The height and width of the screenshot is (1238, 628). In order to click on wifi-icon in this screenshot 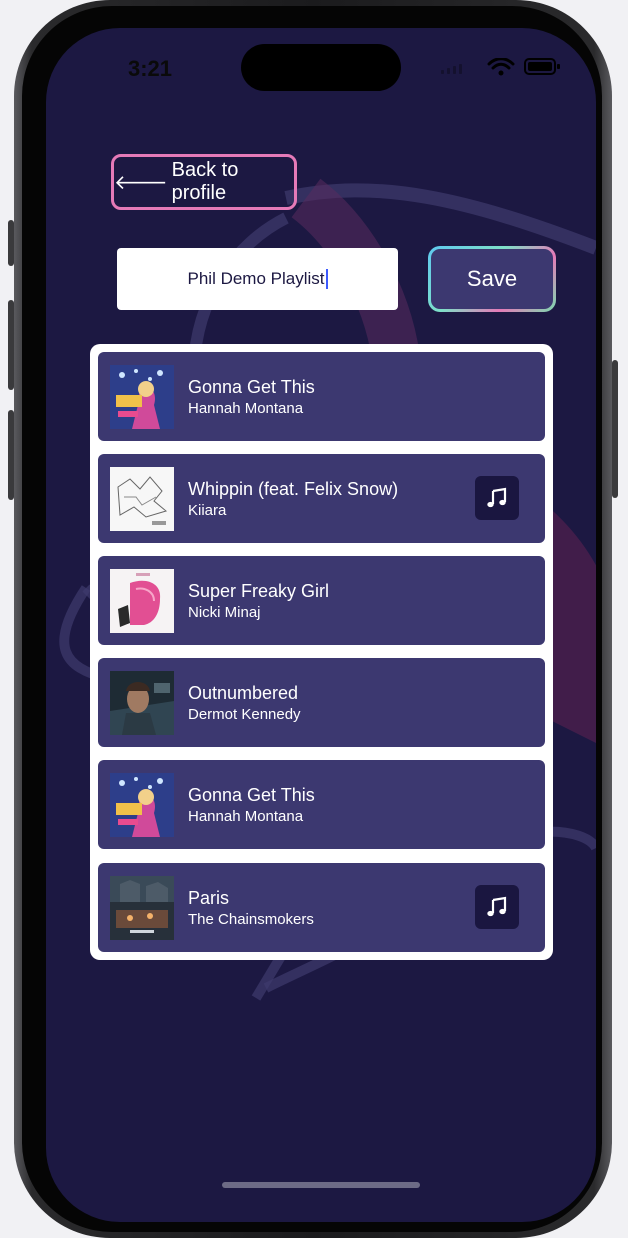, I will do `click(501, 67)`.